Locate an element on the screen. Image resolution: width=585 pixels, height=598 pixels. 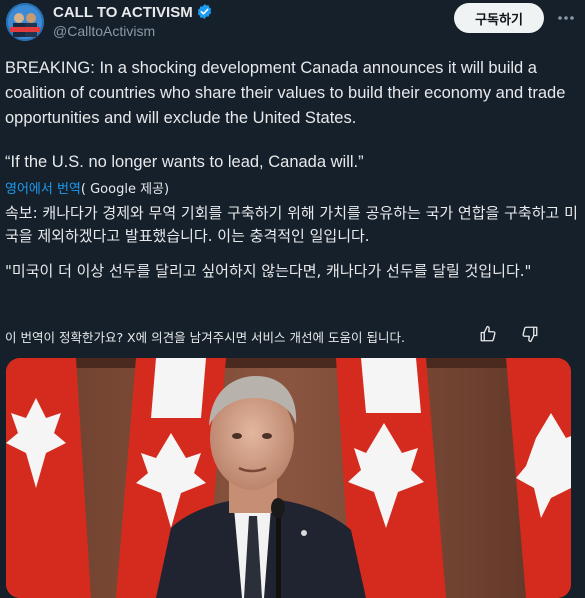
thumbs-down-icon is located at coordinates (530, 334).